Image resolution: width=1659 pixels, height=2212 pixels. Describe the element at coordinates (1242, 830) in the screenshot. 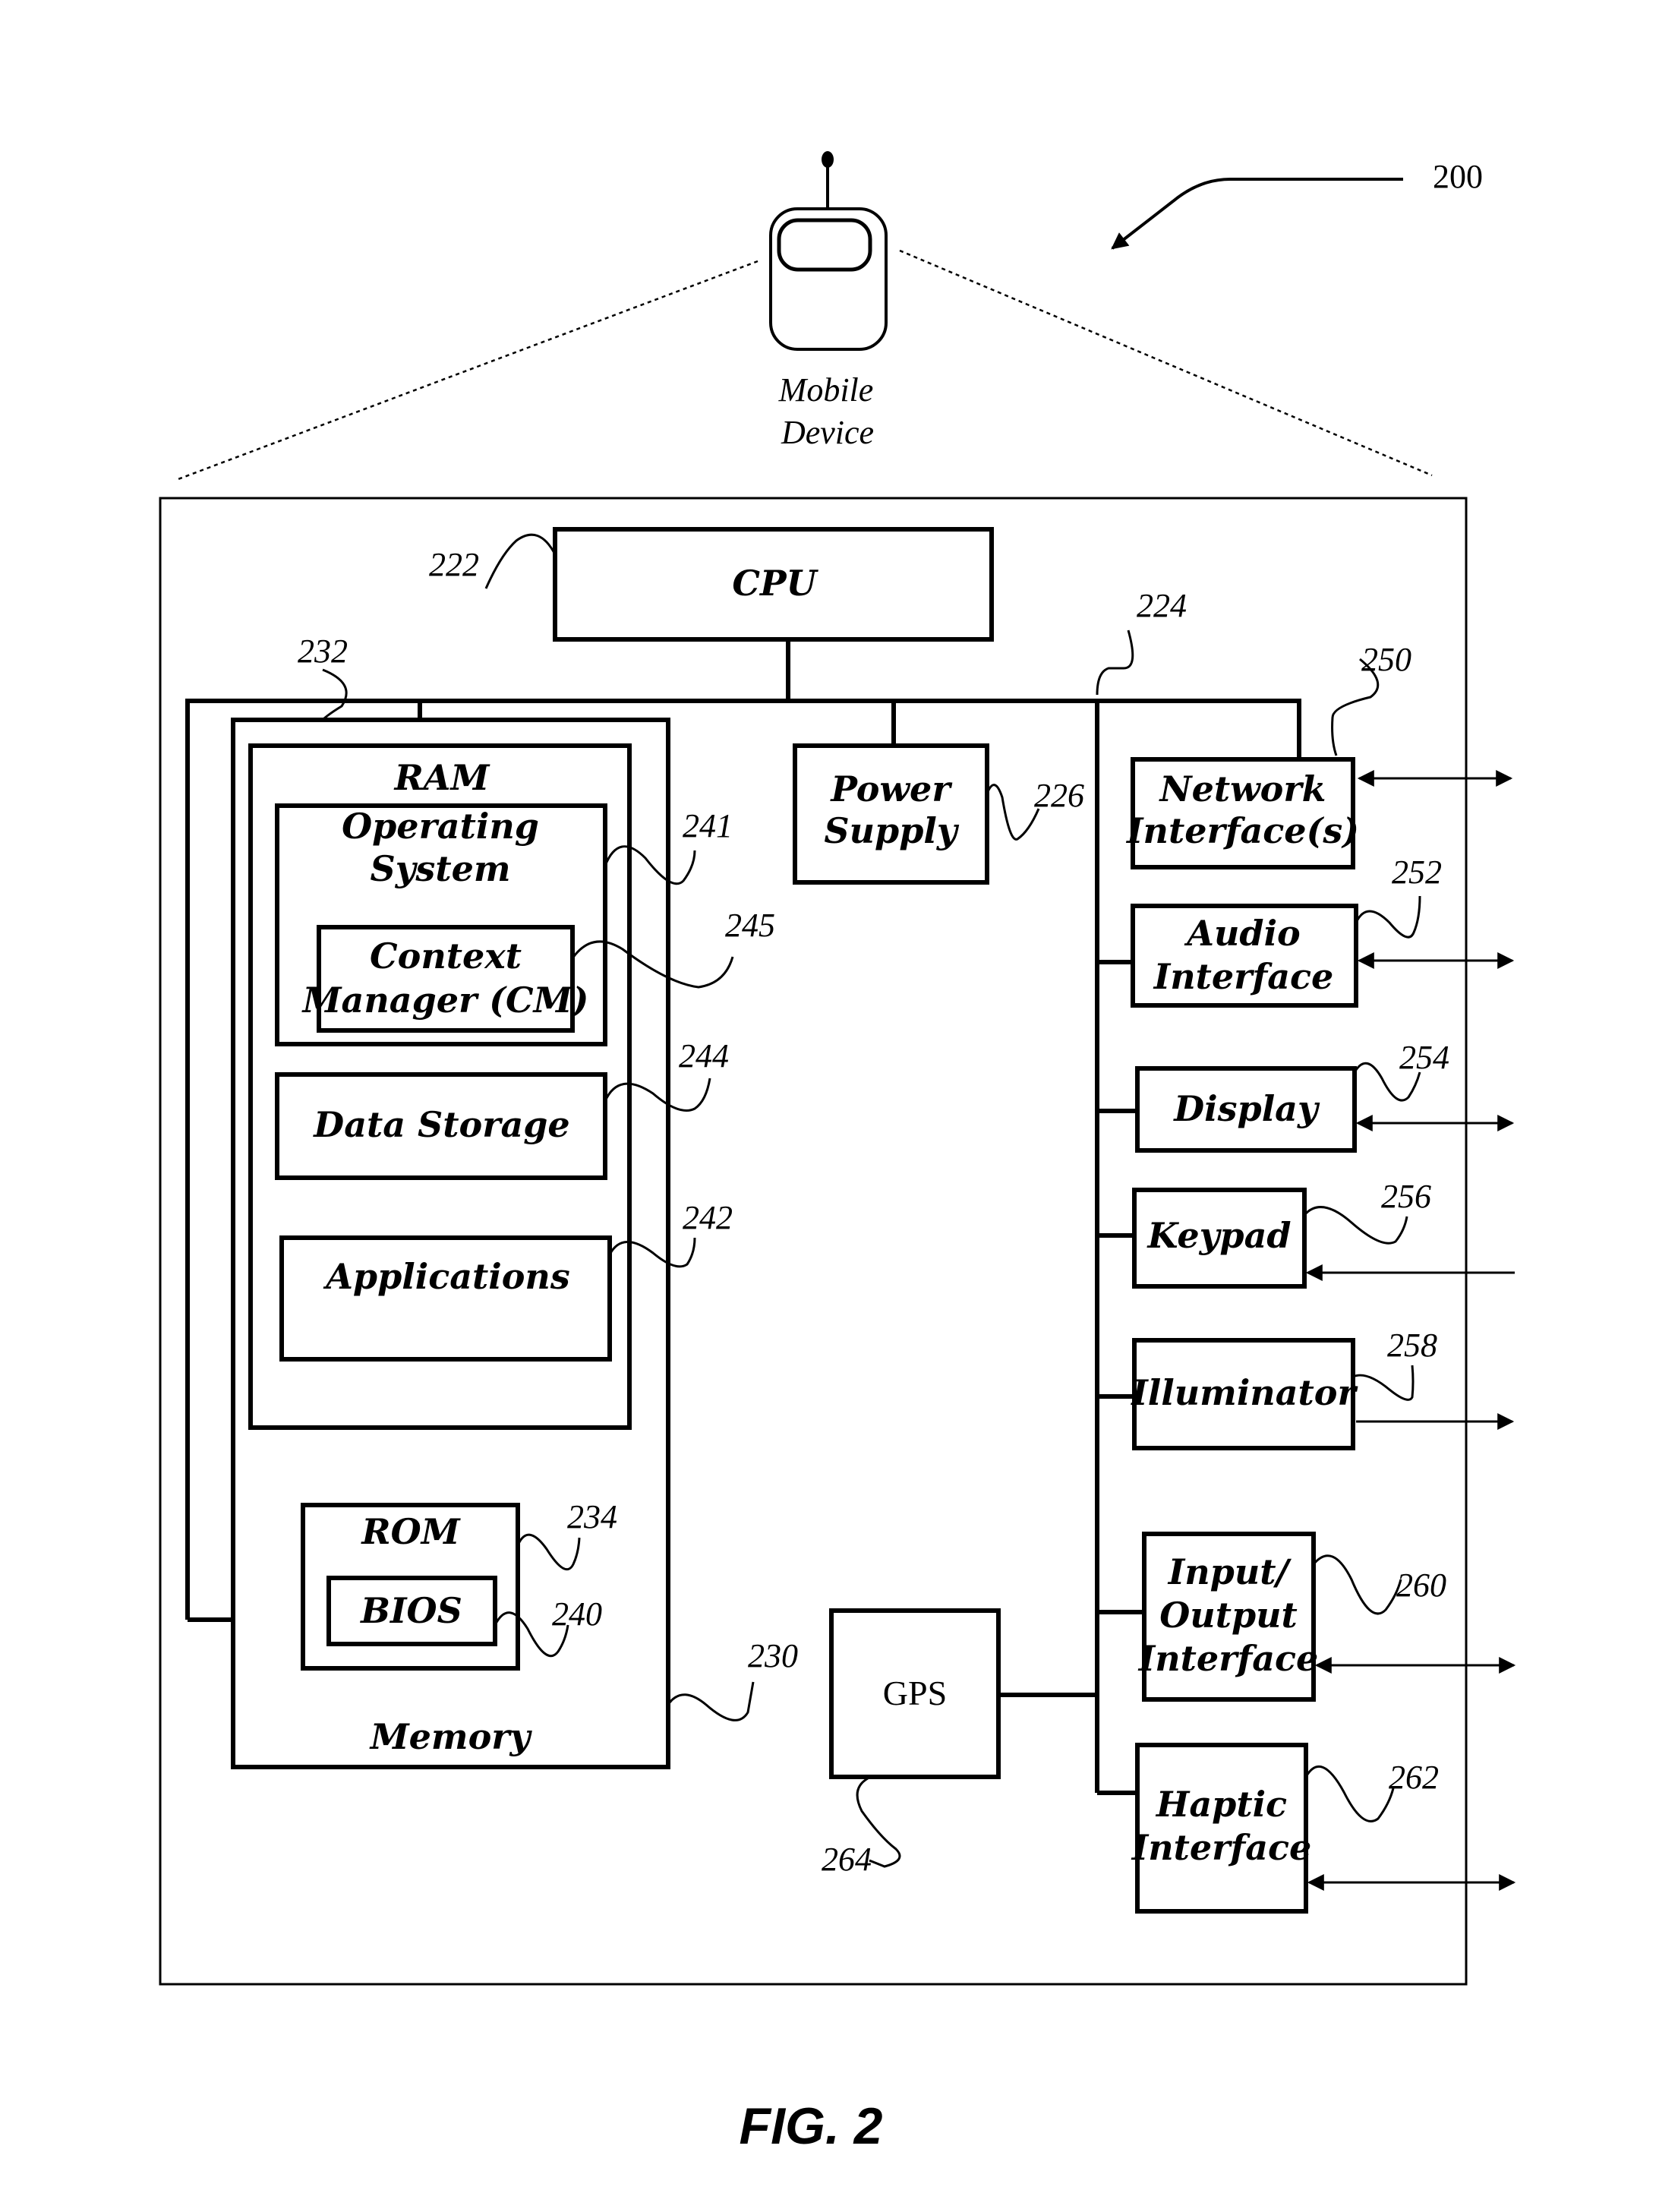

I see `network-label-line2: Interface(s)` at that location.